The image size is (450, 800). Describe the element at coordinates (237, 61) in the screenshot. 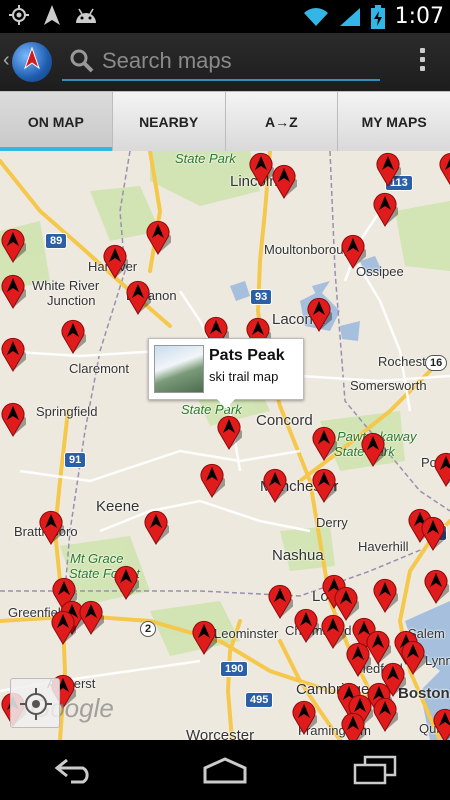

I see `search-input` at that location.